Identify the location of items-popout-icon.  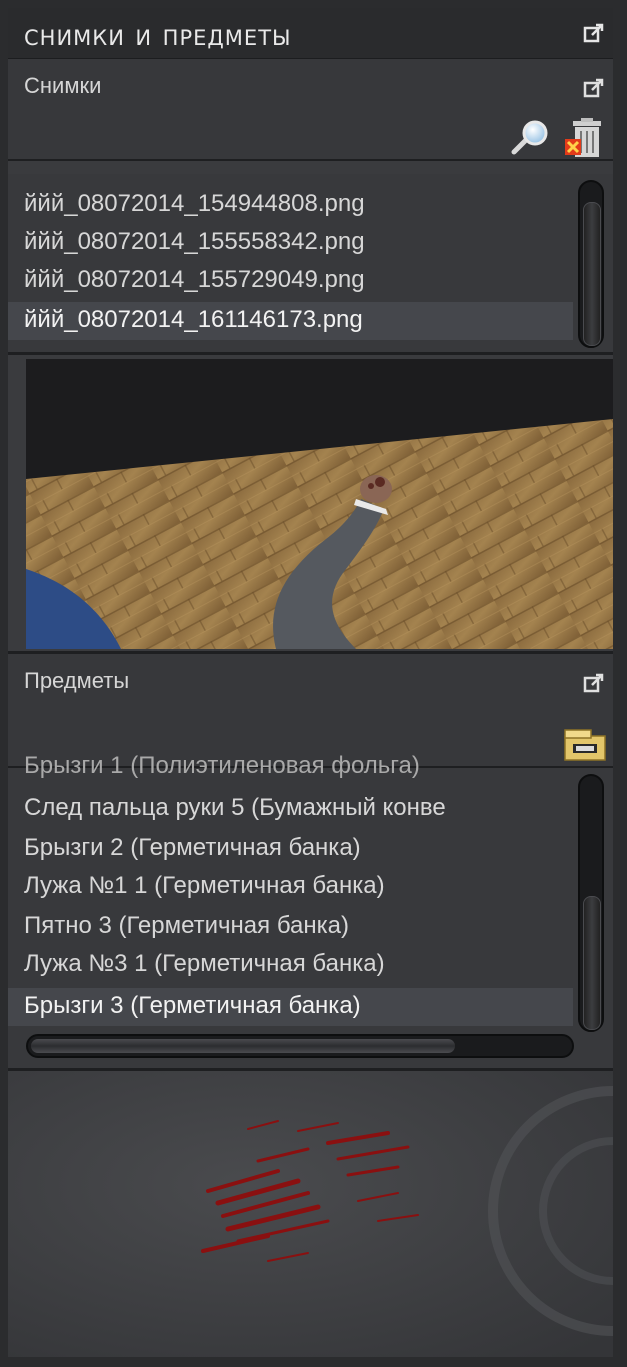
(594, 683).